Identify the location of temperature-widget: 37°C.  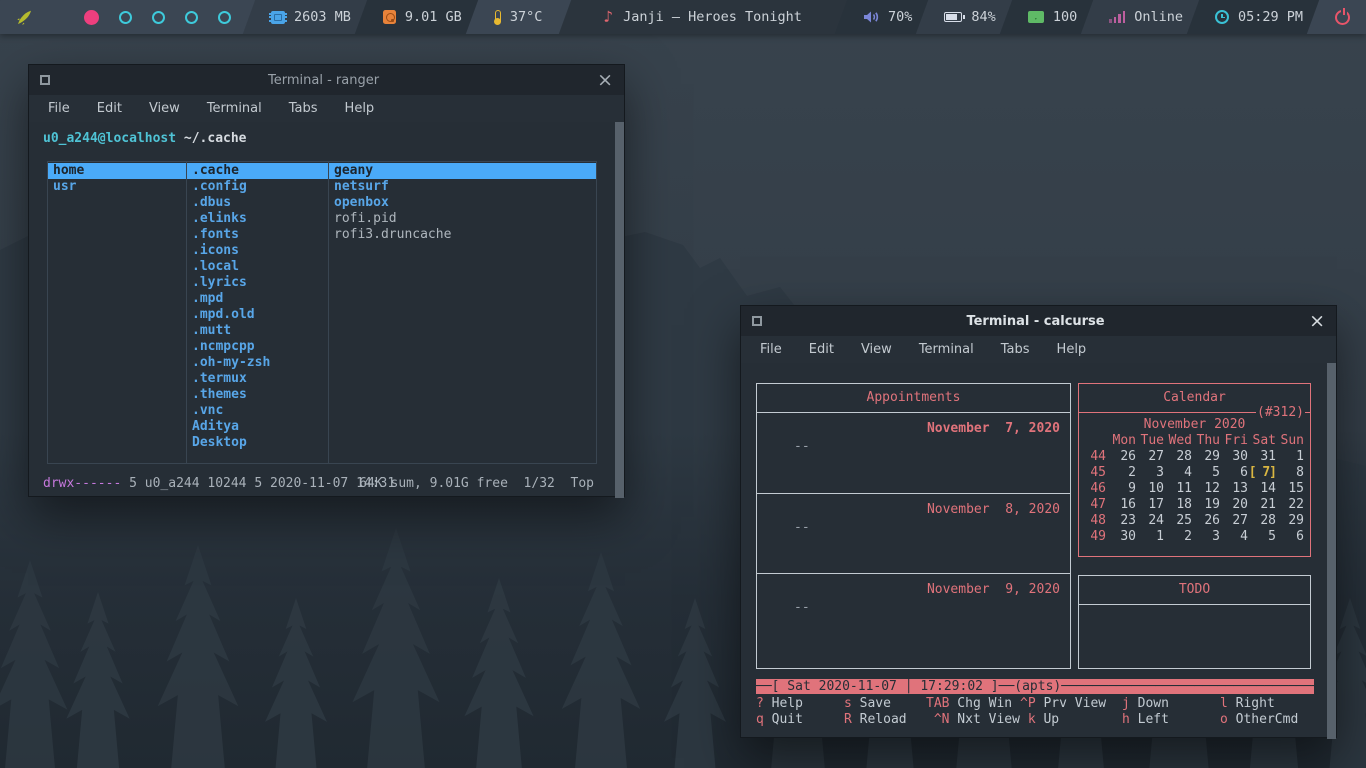
(518, 17).